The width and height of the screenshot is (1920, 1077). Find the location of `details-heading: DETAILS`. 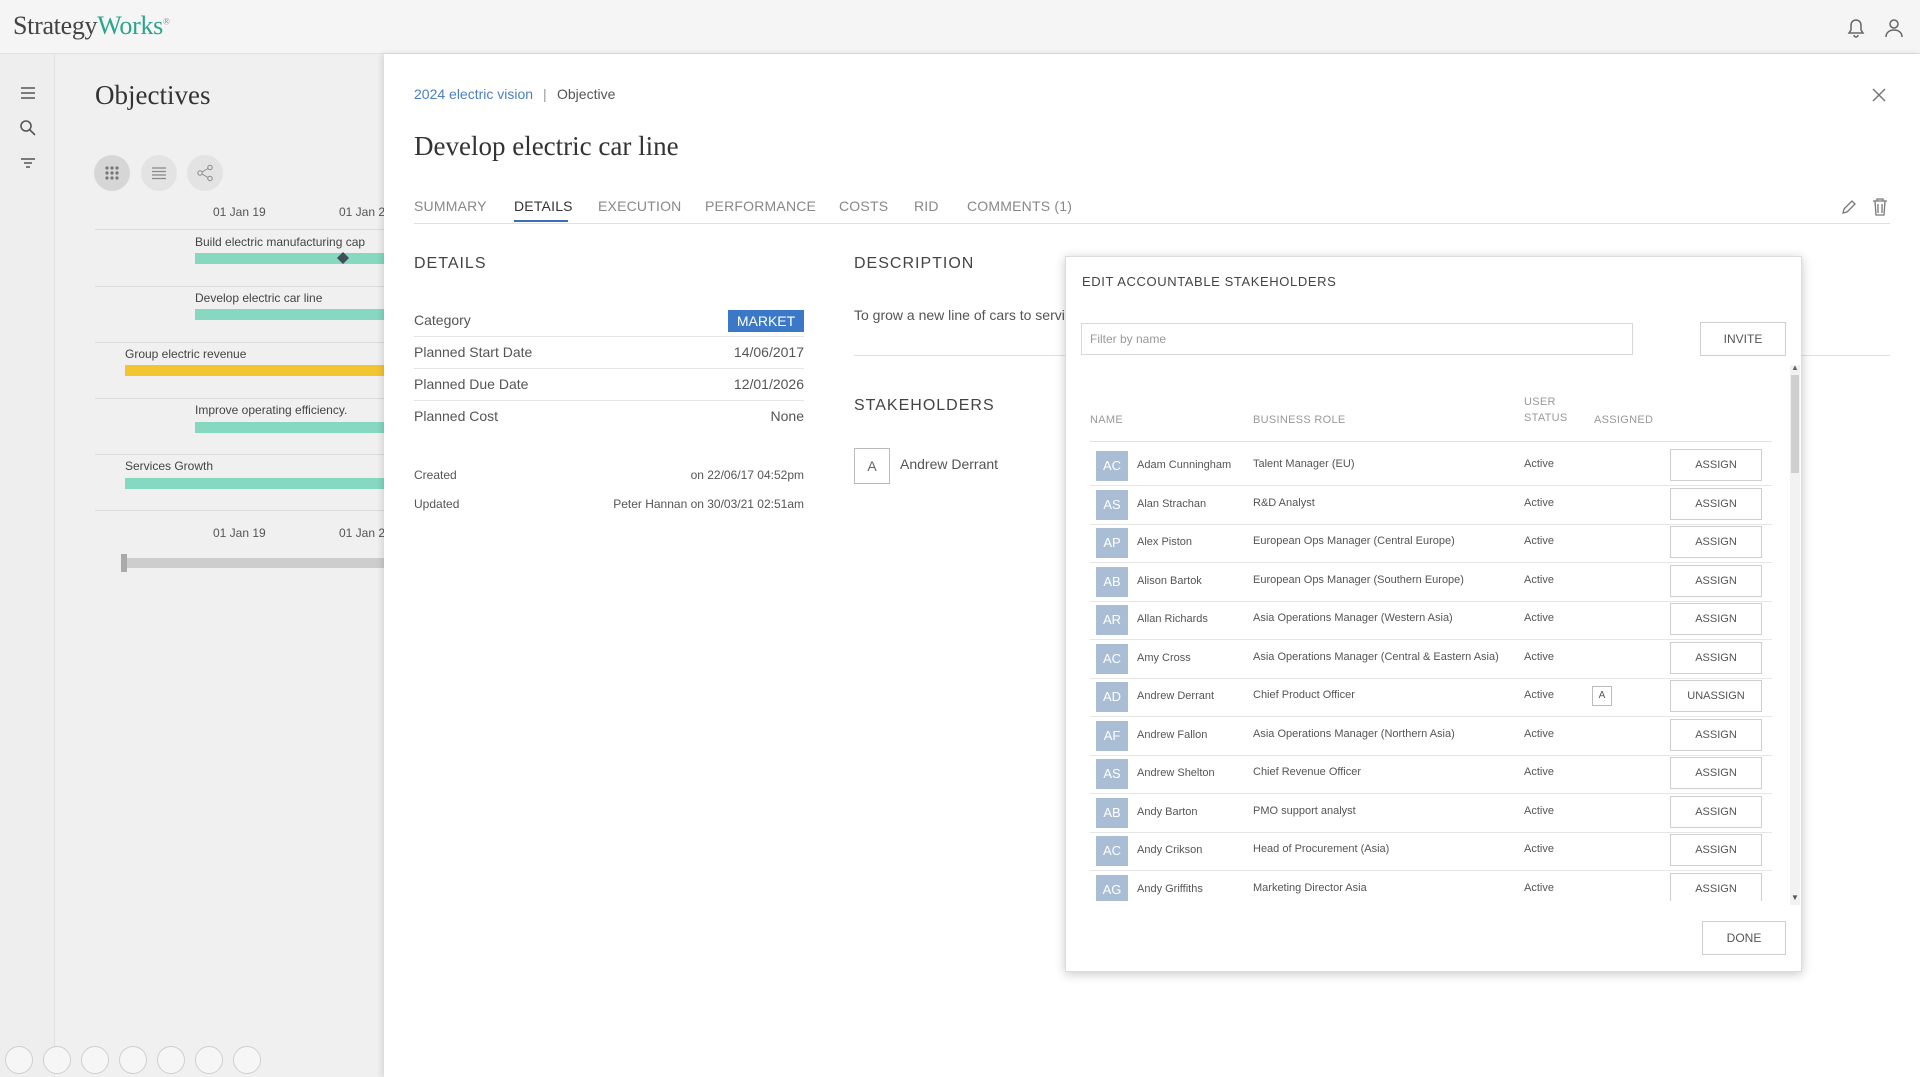

details-heading: DETAILS is located at coordinates (450, 263).